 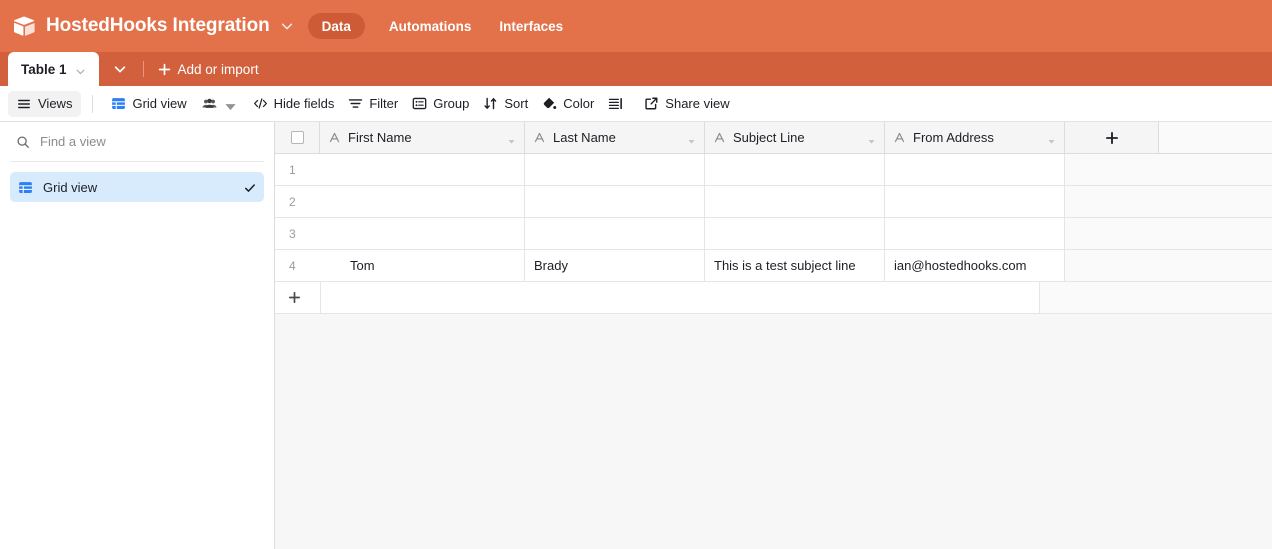 What do you see at coordinates (171, 104) in the screenshot?
I see `current-view-button: Grid view` at bounding box center [171, 104].